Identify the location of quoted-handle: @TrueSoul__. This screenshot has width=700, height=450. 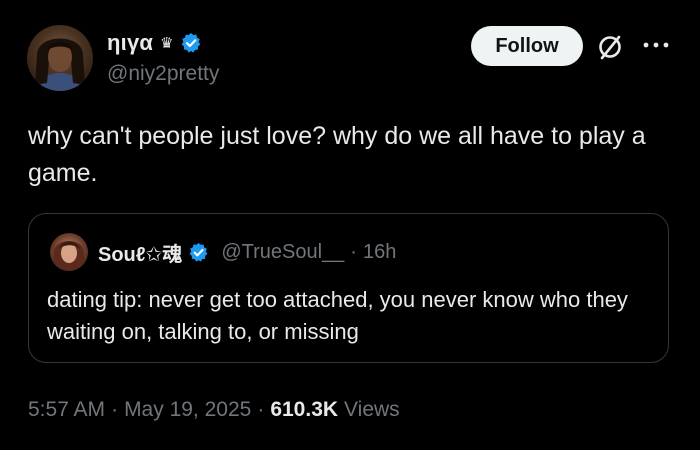
(282, 252).